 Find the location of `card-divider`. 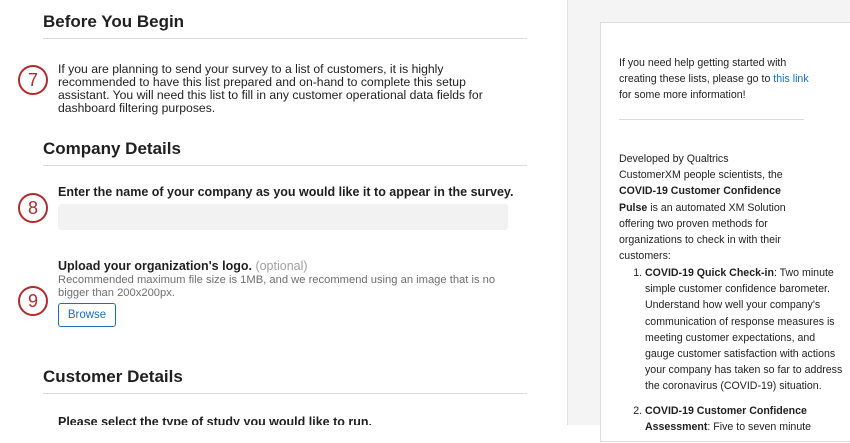

card-divider is located at coordinates (711, 119).